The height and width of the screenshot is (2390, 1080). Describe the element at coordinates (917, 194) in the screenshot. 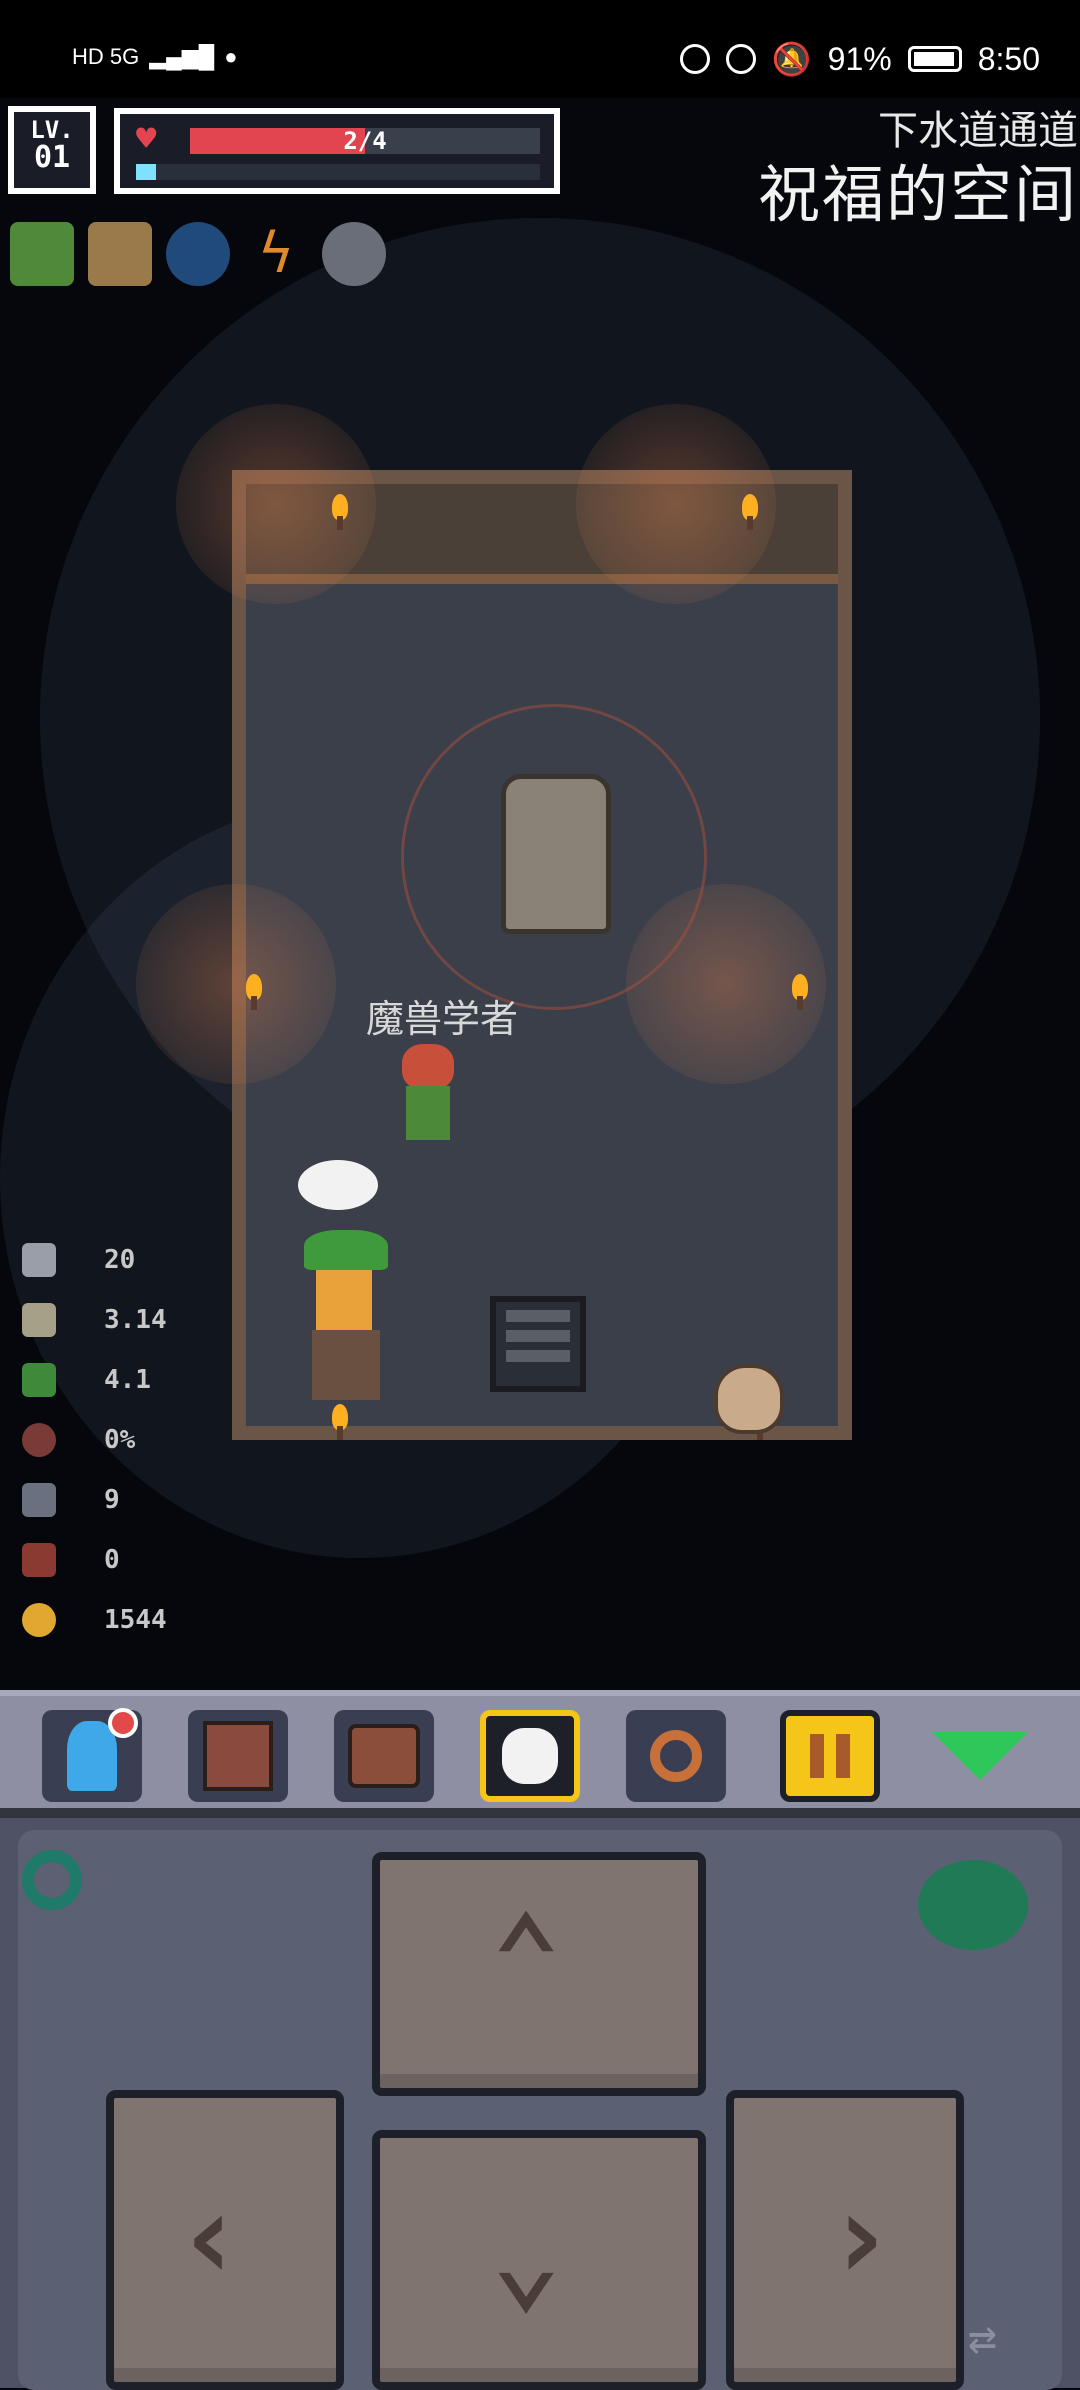

I see `location-room: 祝福的空间` at that location.